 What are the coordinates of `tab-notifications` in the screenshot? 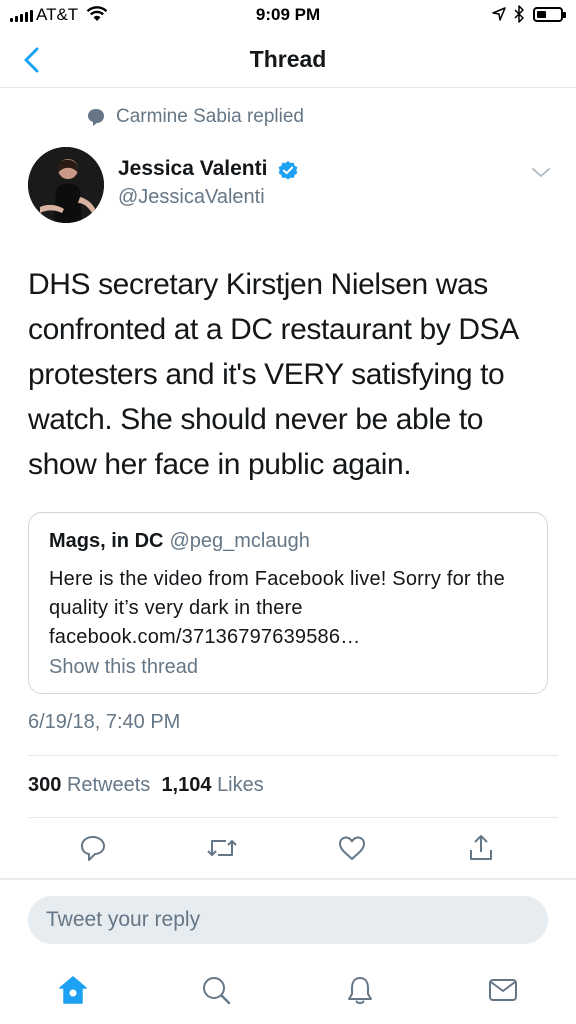 It's located at (360, 990).